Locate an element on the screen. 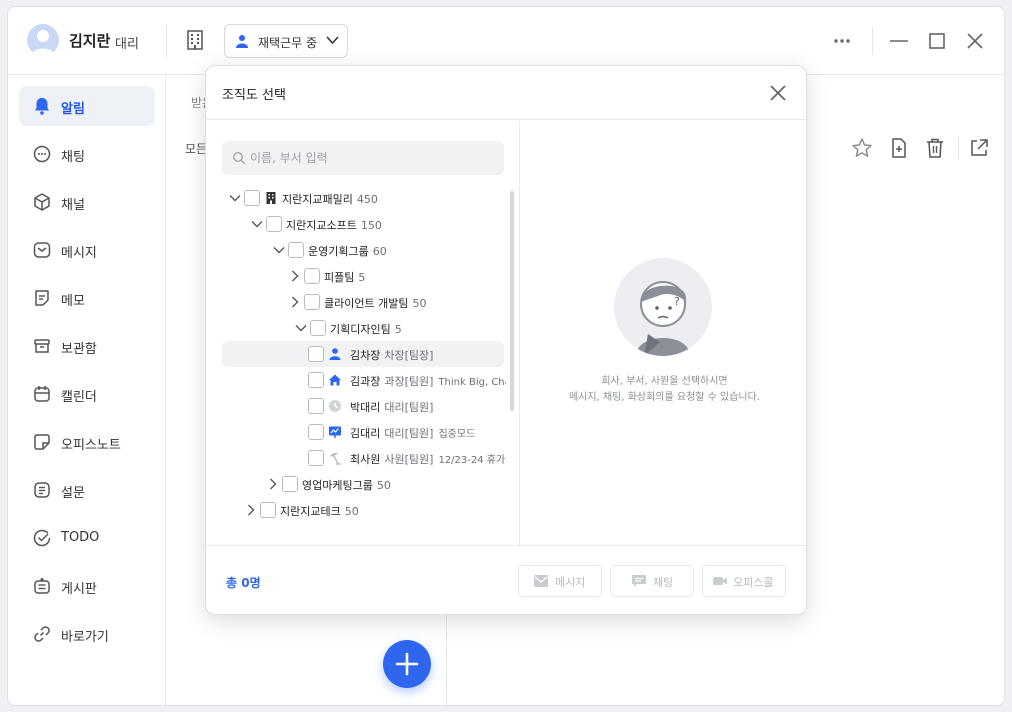  tree-row-soft: 지란지교소프트 150 is located at coordinates (363, 224).